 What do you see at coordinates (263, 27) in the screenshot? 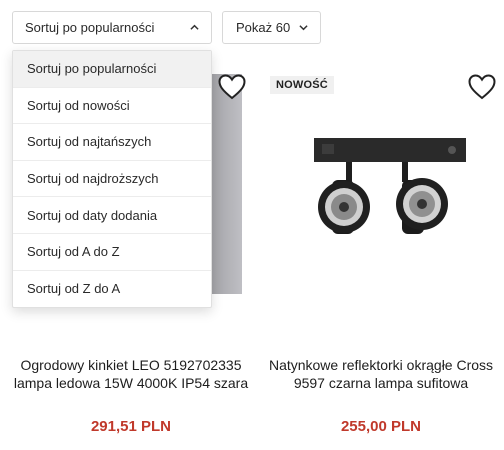
I see `page-size-label: Pokaż 60` at bounding box center [263, 27].